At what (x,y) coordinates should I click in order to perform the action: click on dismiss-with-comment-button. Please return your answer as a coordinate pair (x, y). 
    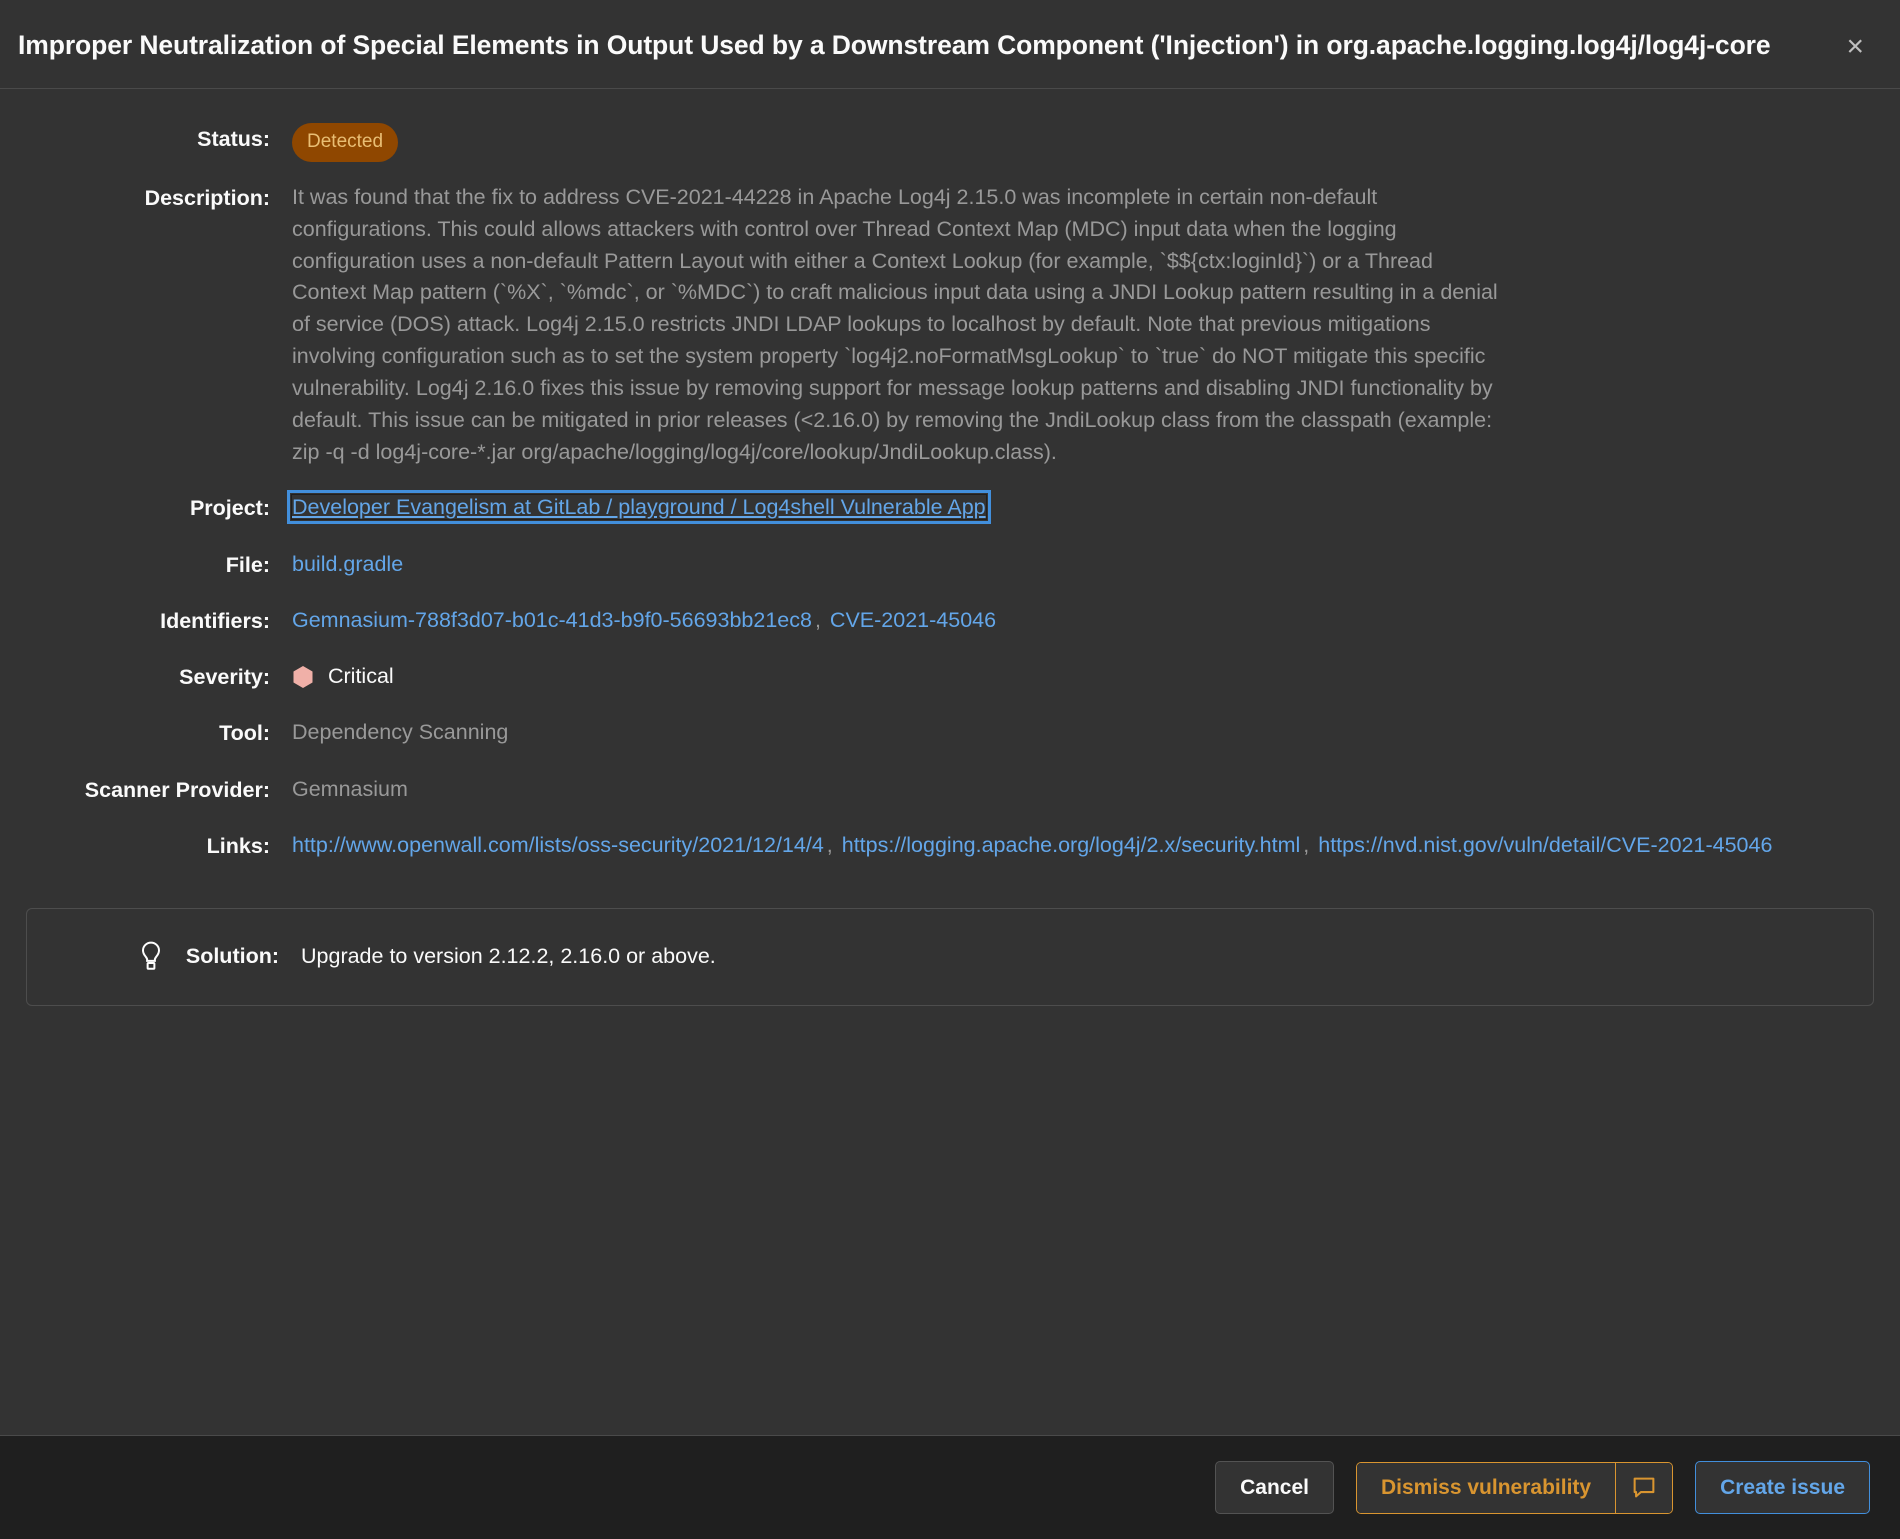
    Looking at the image, I should click on (1644, 1487).